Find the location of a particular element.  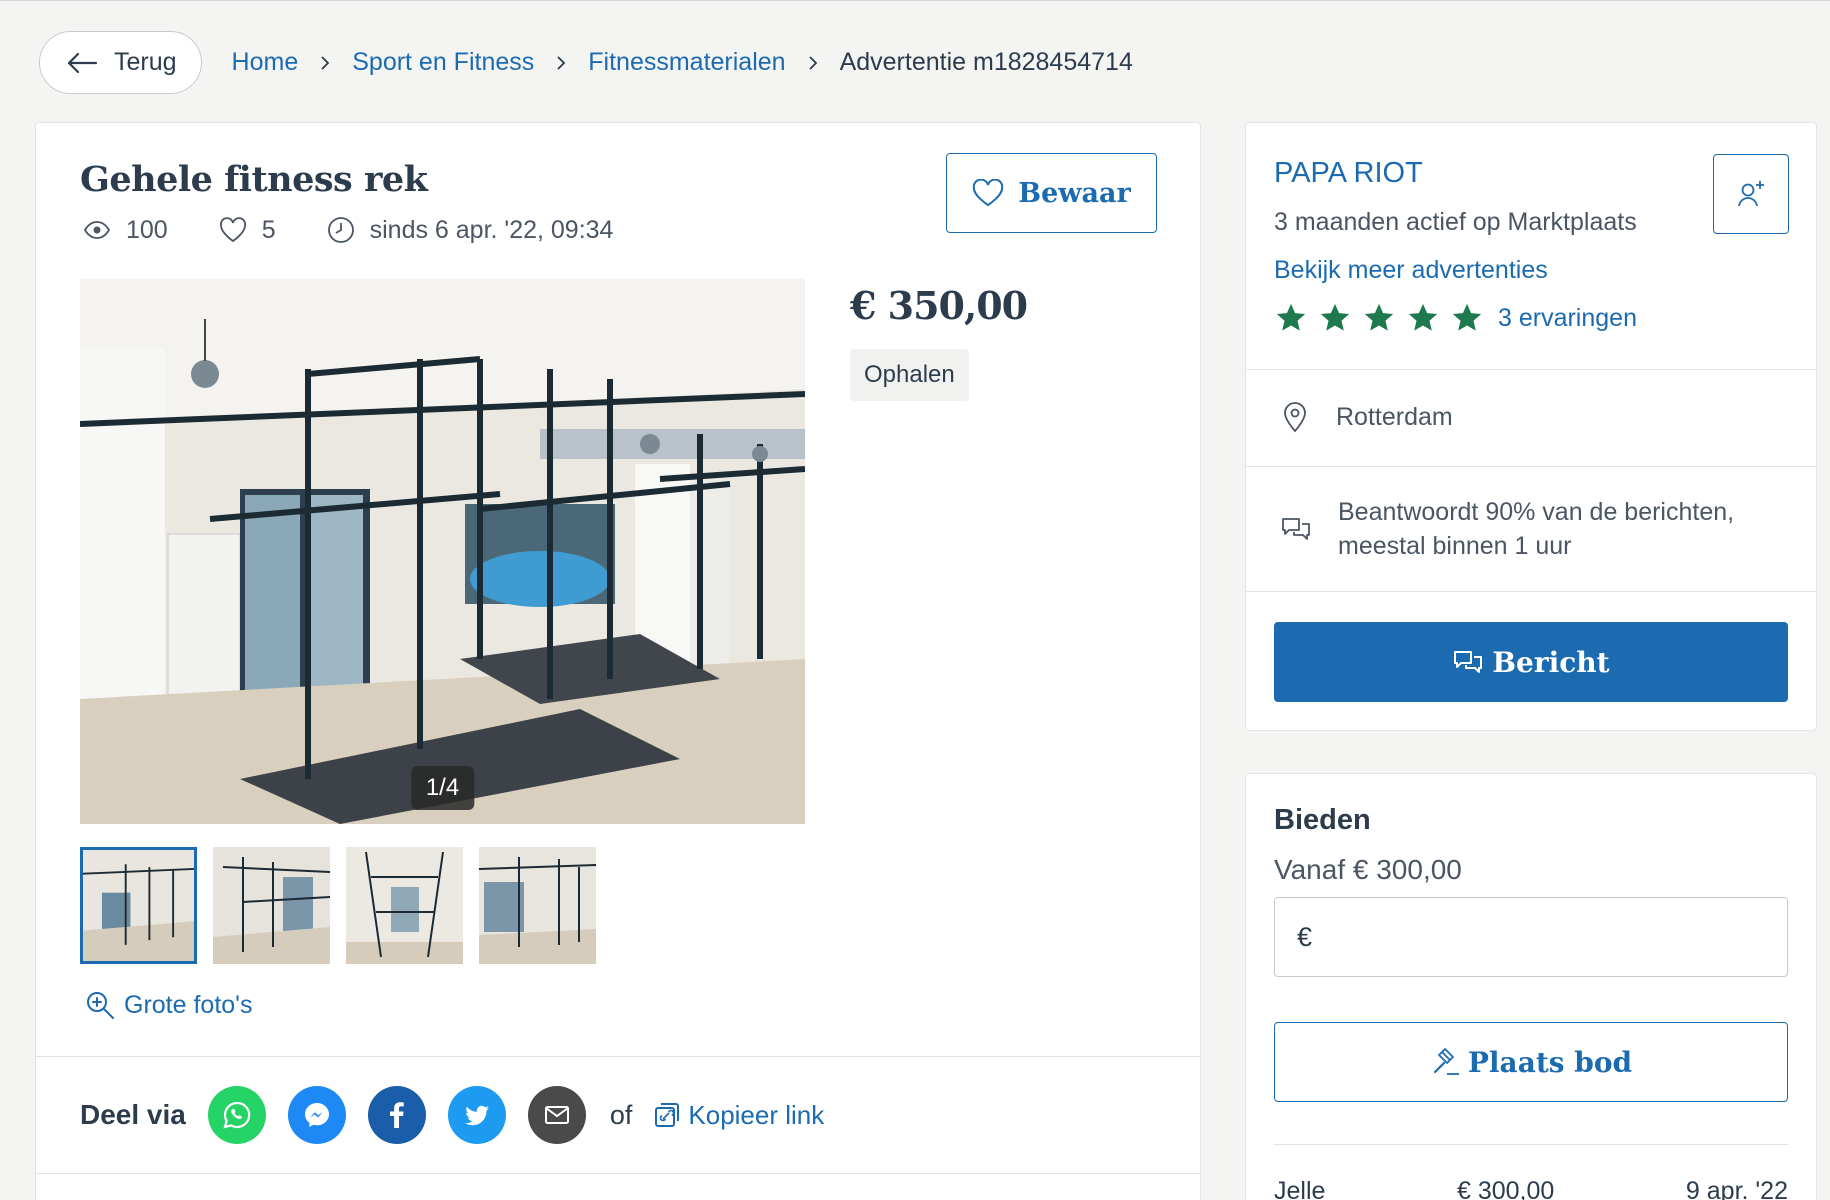

clock-icon is located at coordinates (340, 230).